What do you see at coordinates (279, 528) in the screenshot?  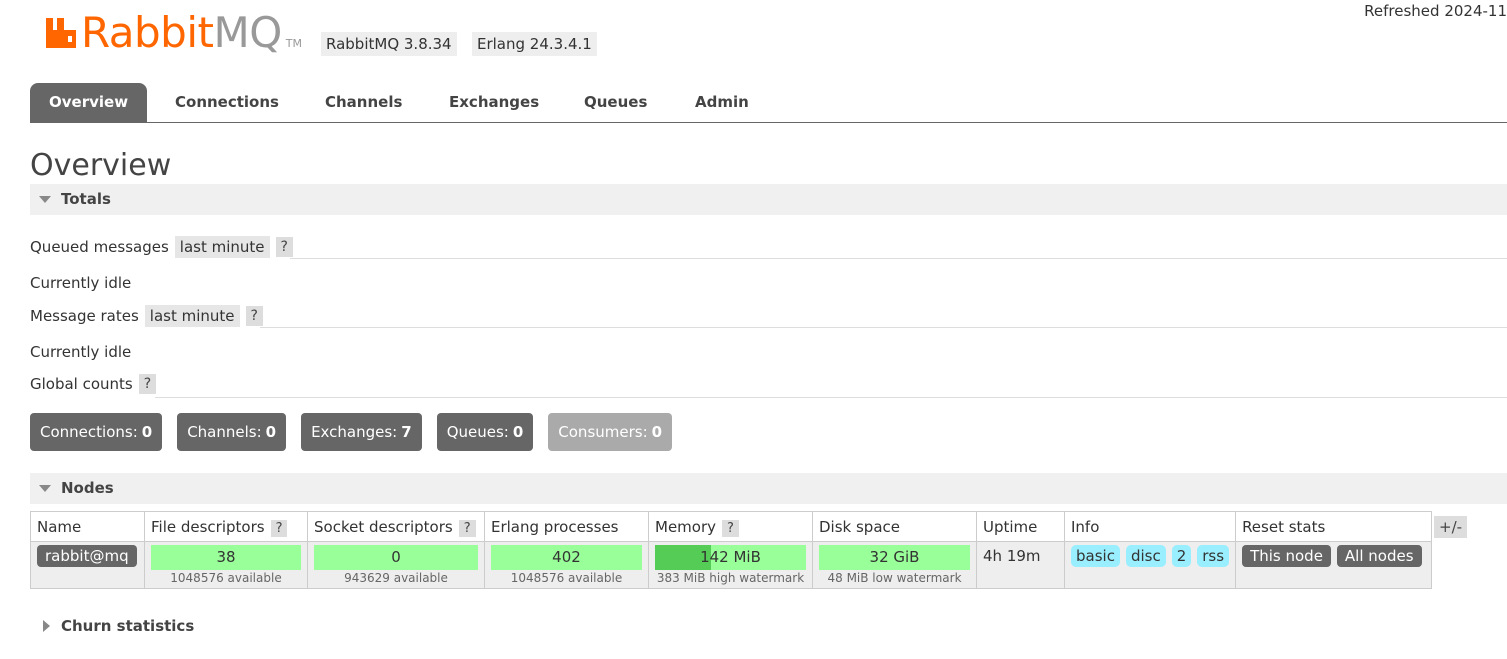 I see `file-descriptors-help-button: ?` at bounding box center [279, 528].